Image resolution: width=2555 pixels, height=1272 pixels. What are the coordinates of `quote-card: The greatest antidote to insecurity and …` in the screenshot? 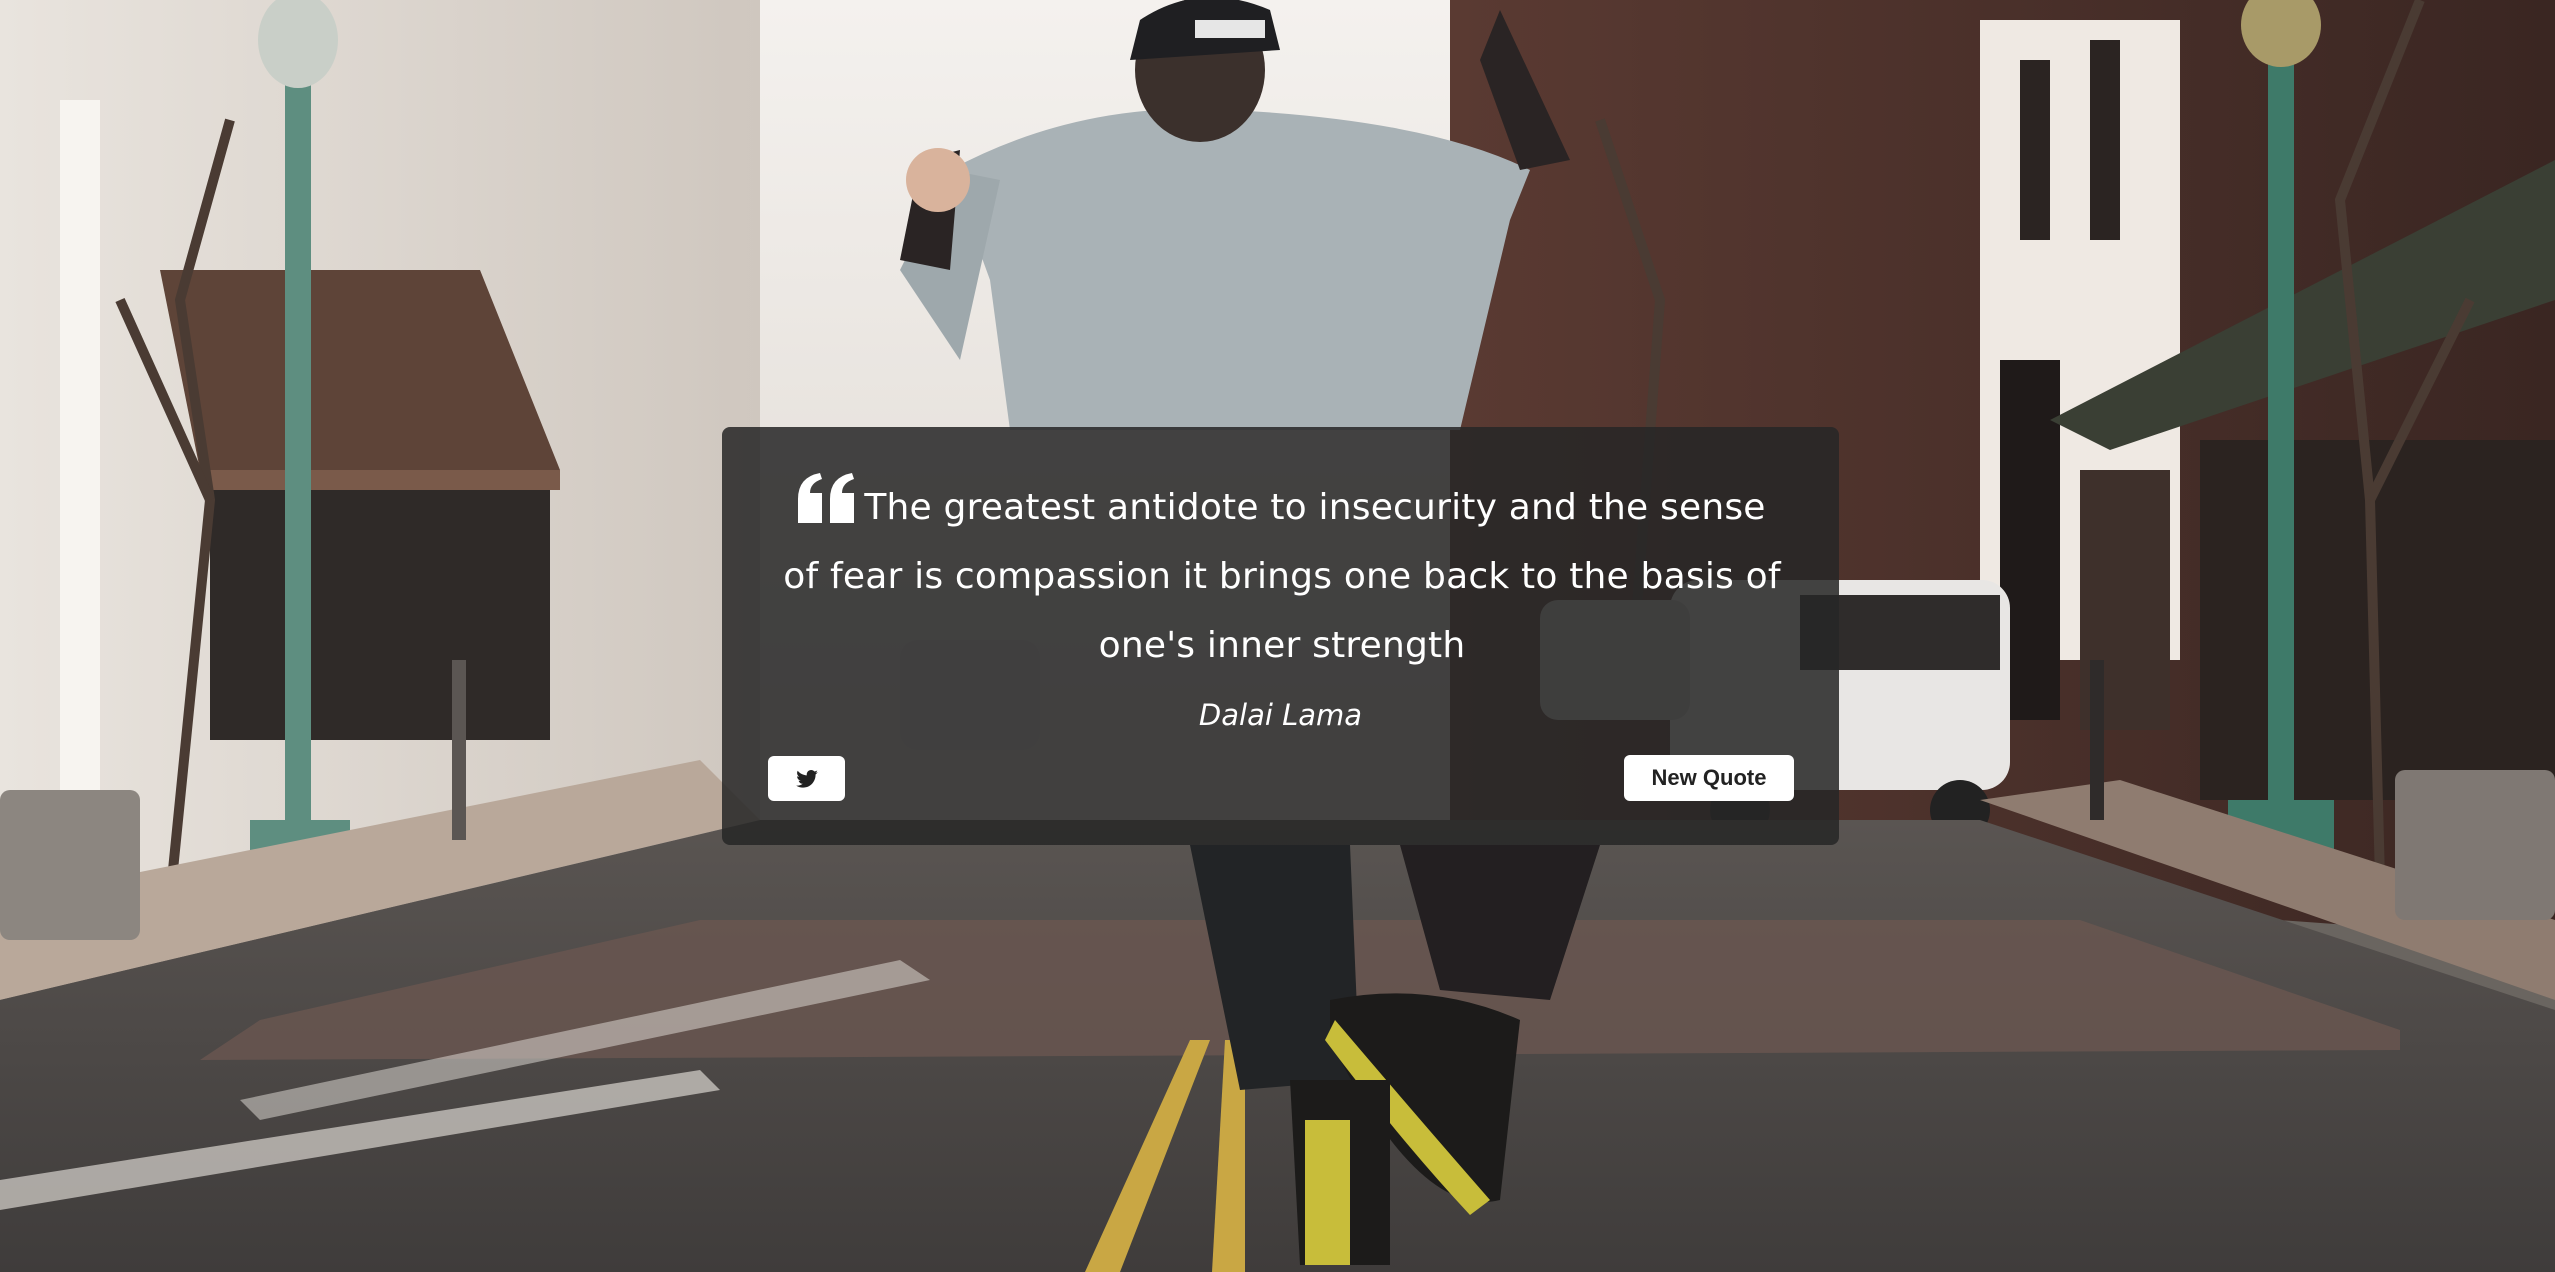 It's located at (1280, 636).